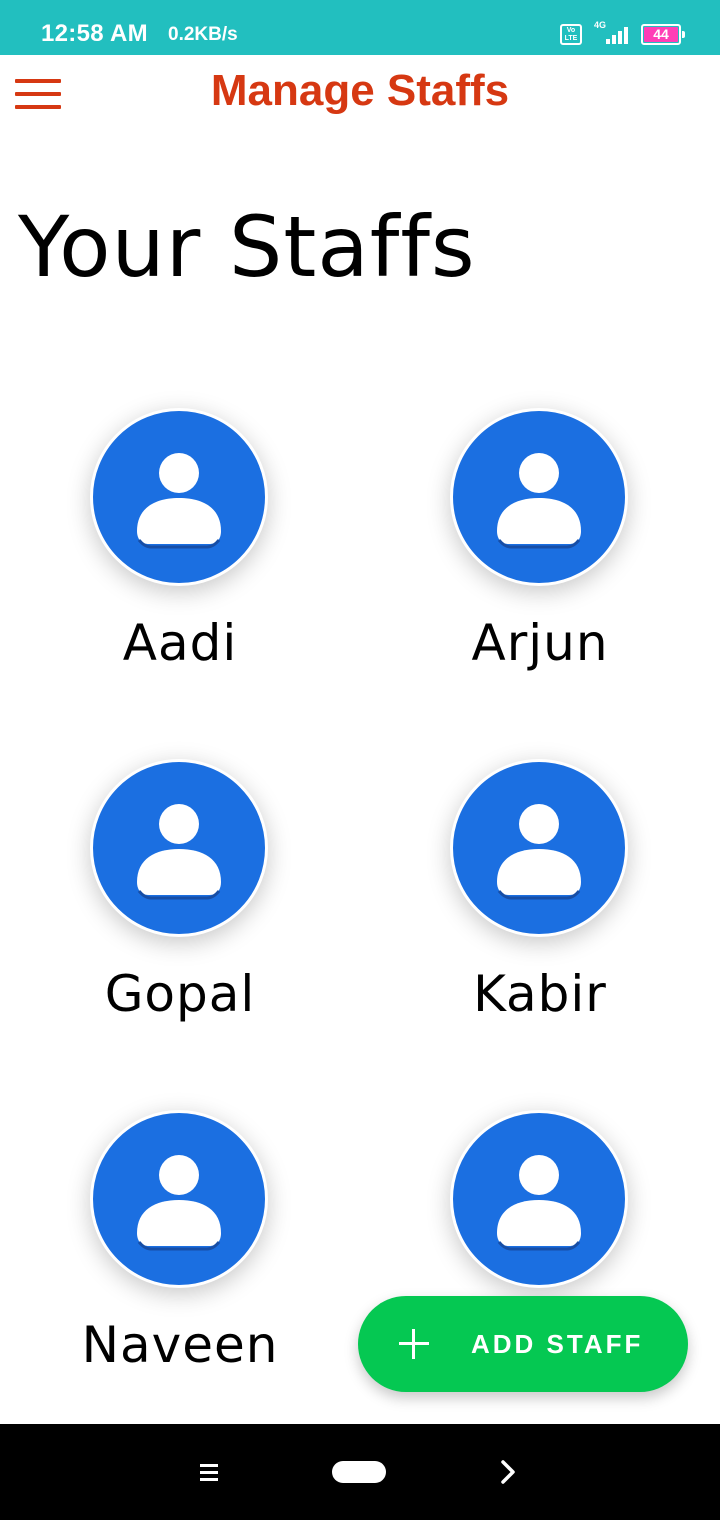 The height and width of the screenshot is (1520, 720). I want to click on staff-card-kabir: Kabir, so click(540, 909).